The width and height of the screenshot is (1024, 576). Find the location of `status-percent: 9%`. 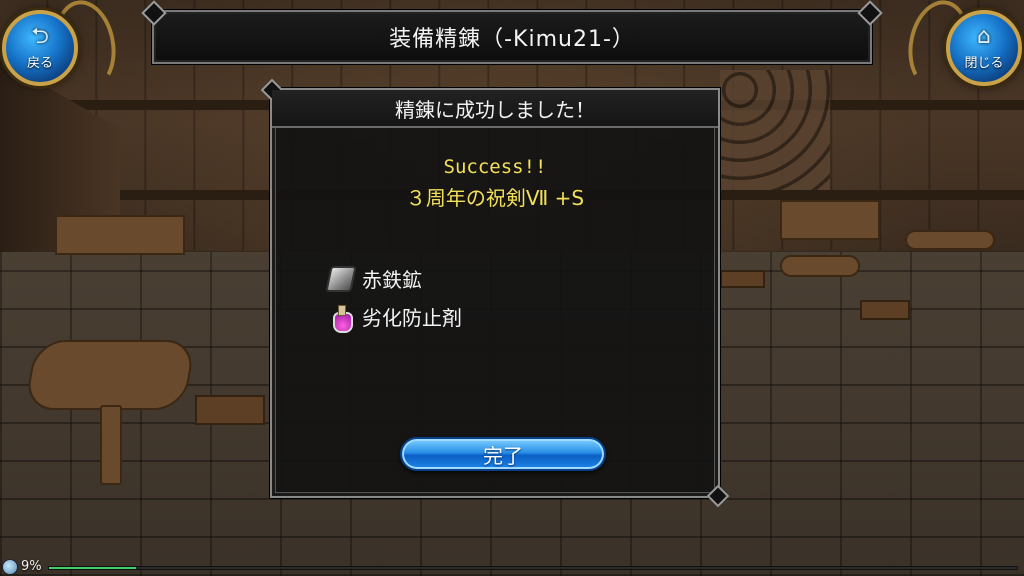

status-percent: 9% is located at coordinates (31, 566).